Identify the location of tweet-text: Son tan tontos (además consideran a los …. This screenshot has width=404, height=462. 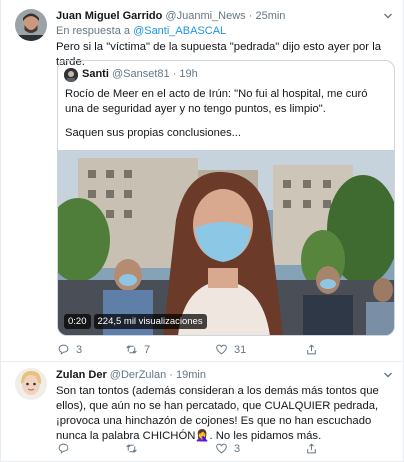
(217, 413).